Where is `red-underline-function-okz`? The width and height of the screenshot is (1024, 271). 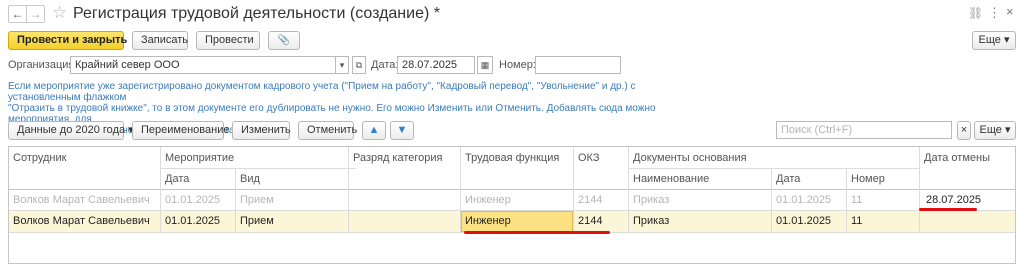
red-underline-function-okz is located at coordinates (537, 232).